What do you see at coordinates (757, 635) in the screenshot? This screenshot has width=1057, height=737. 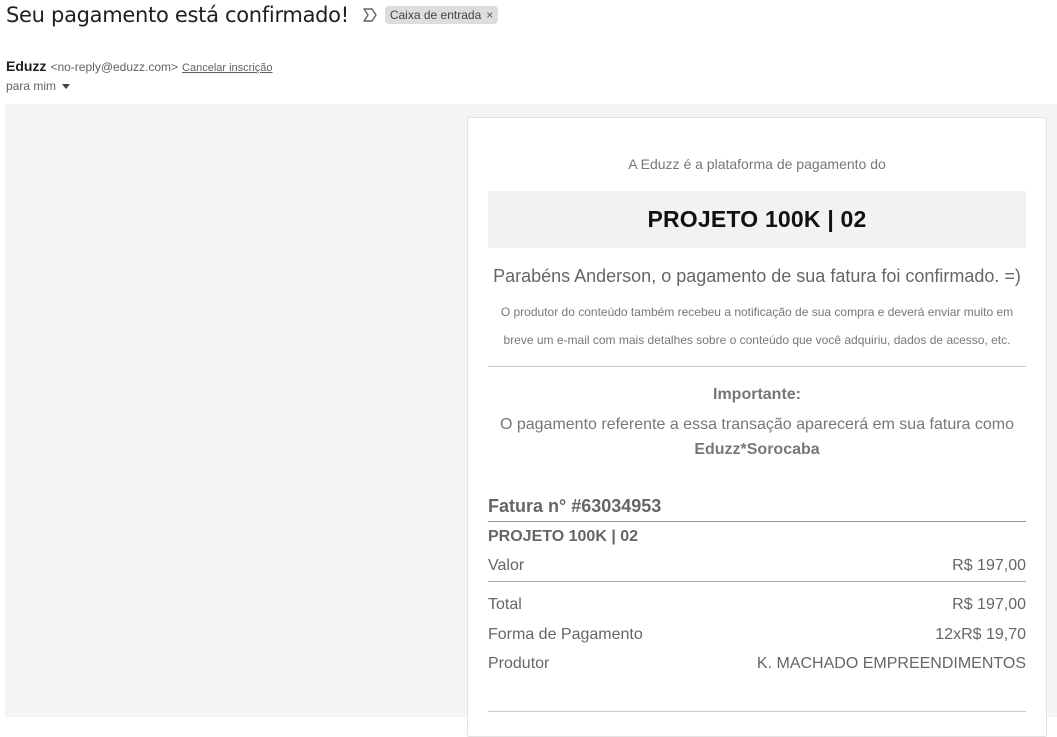 I see `invoice-row-payment-method: Forma de Pagamento 12xR$ 19,70` at bounding box center [757, 635].